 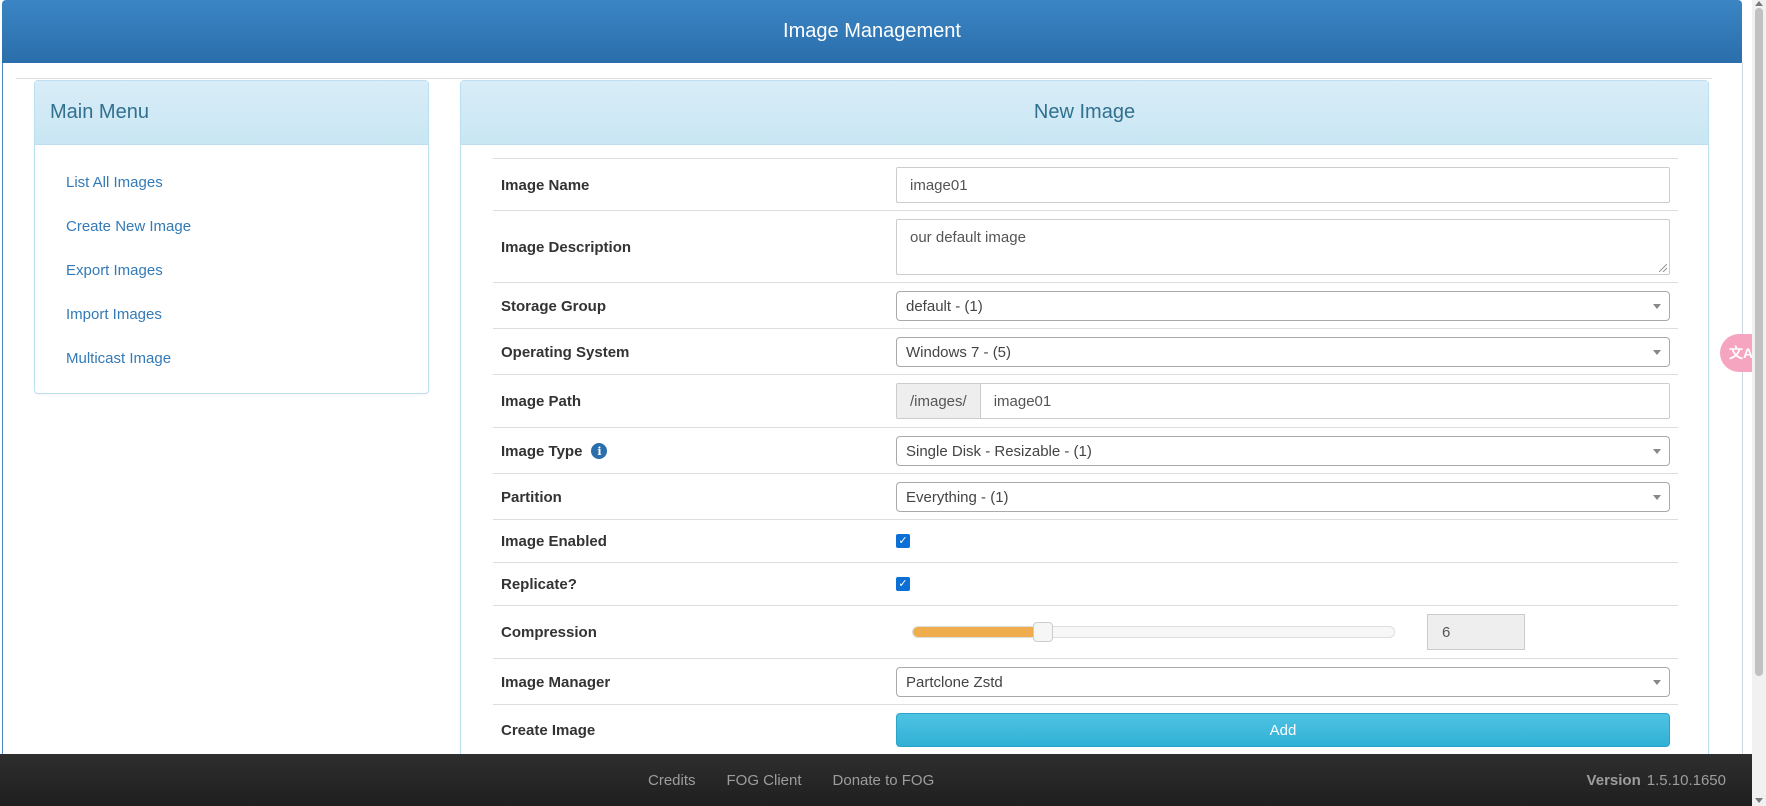 What do you see at coordinates (231, 182) in the screenshot?
I see `menu-item-list-all-images: List All Images` at bounding box center [231, 182].